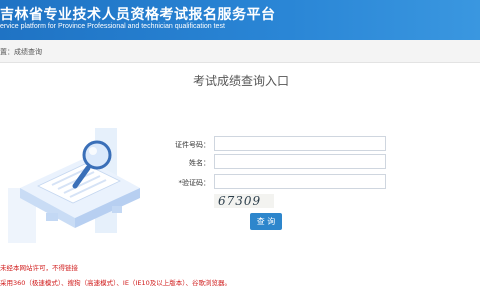 This screenshot has width=480, height=300. What do you see at coordinates (240, 51) in the screenshot?
I see `breadcrumb: 置： 成绩查询` at bounding box center [240, 51].